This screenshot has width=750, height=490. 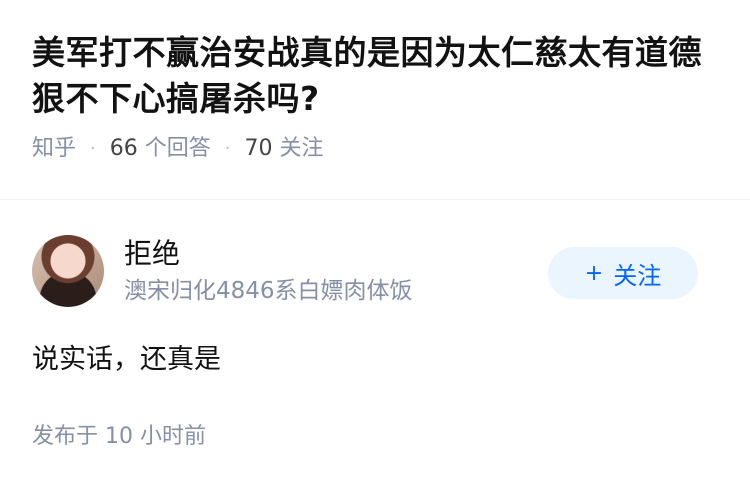 I want to click on followers-count: 70, so click(x=258, y=148).